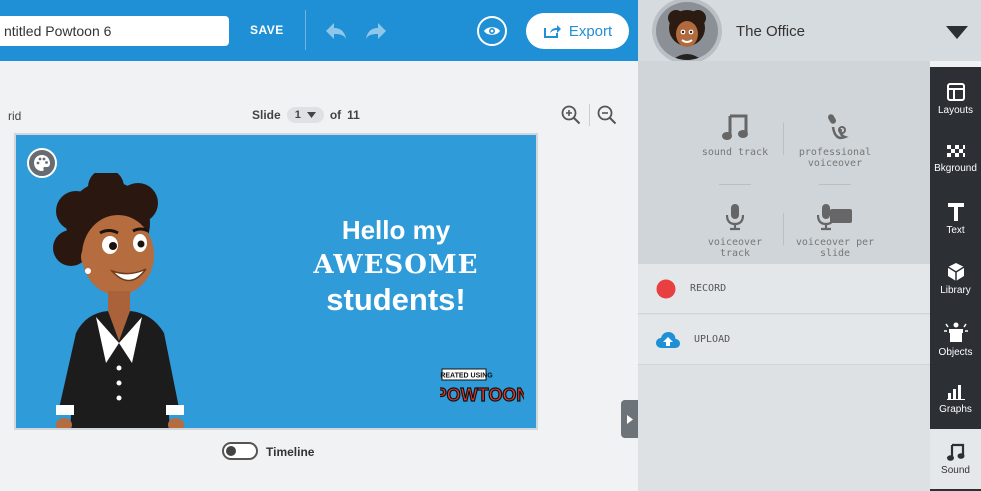  I want to click on professional-voiceover-option: professional voiceover, so click(835, 137).